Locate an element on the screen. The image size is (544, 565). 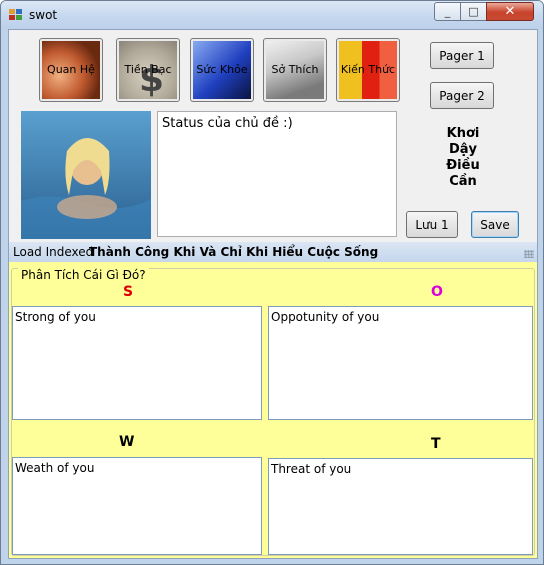
category-button-so-thich: Sở Thích is located at coordinates (295, 70).